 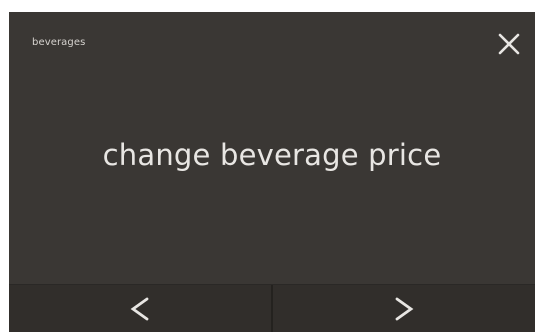 I want to click on chevron-left-icon, so click(x=139, y=308).